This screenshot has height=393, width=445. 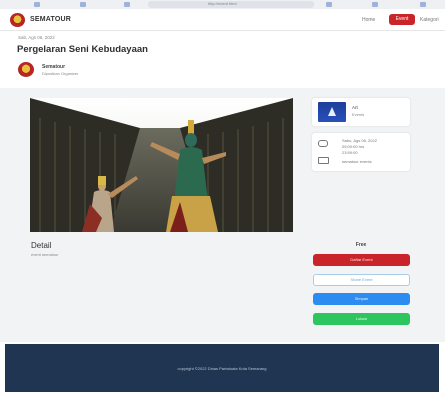 I want to click on calendar-icon, so click(x=323, y=143).